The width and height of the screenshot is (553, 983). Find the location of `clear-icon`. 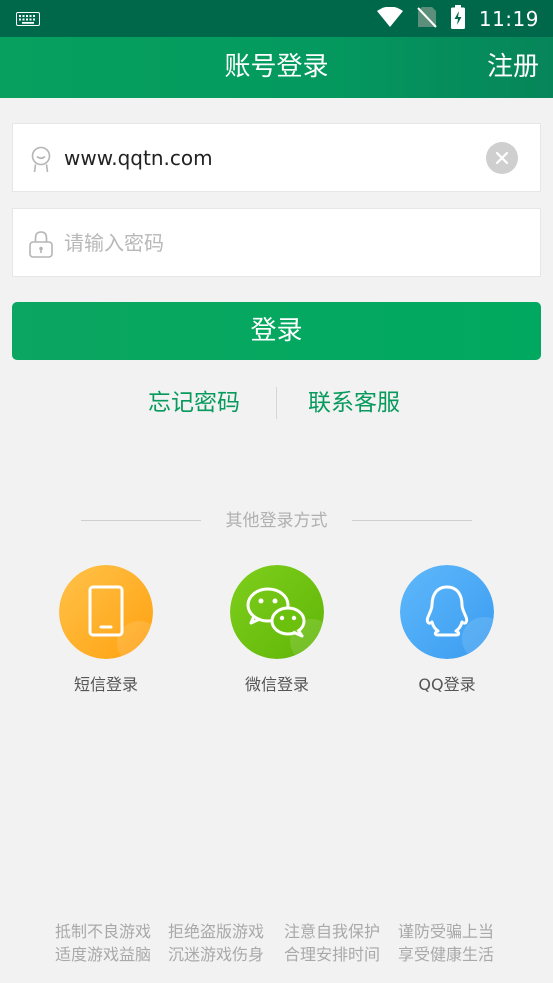

clear-icon is located at coordinates (502, 158).